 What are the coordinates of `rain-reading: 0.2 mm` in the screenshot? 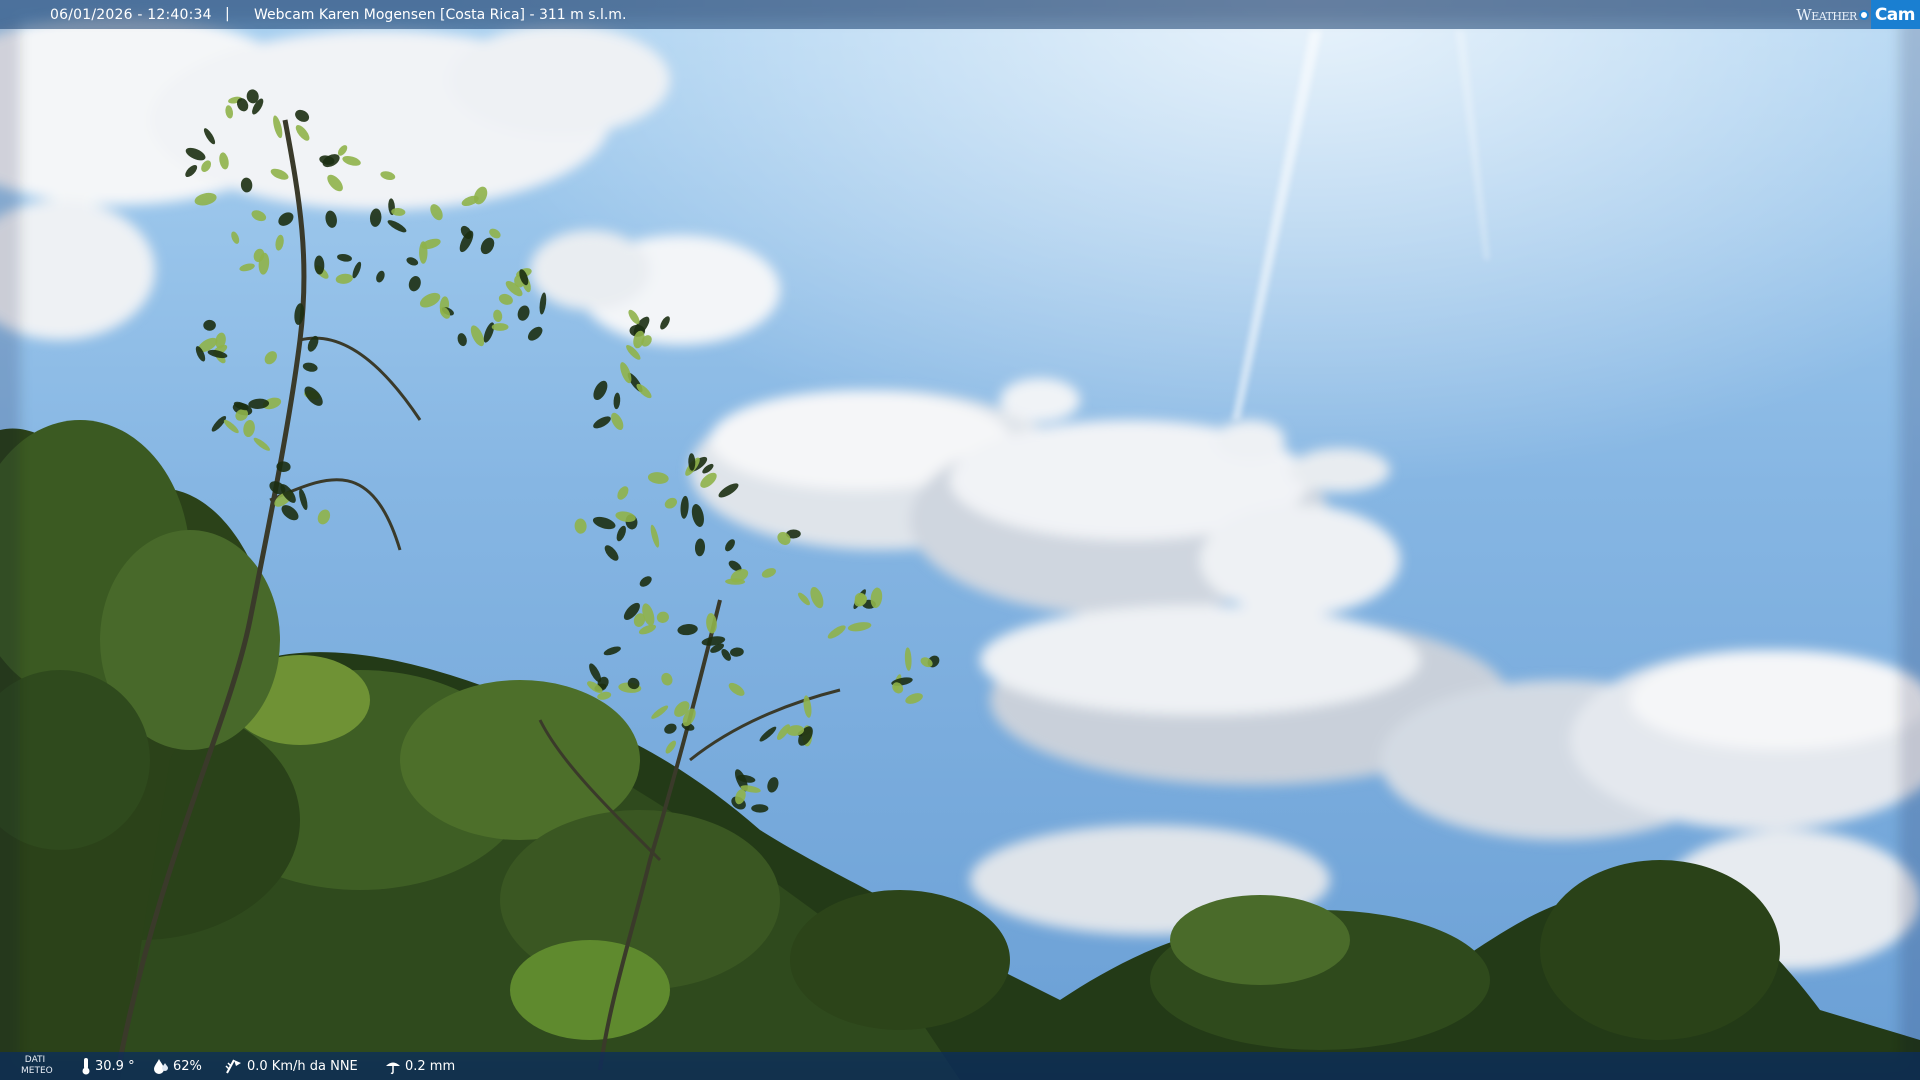 It's located at (419, 1066).